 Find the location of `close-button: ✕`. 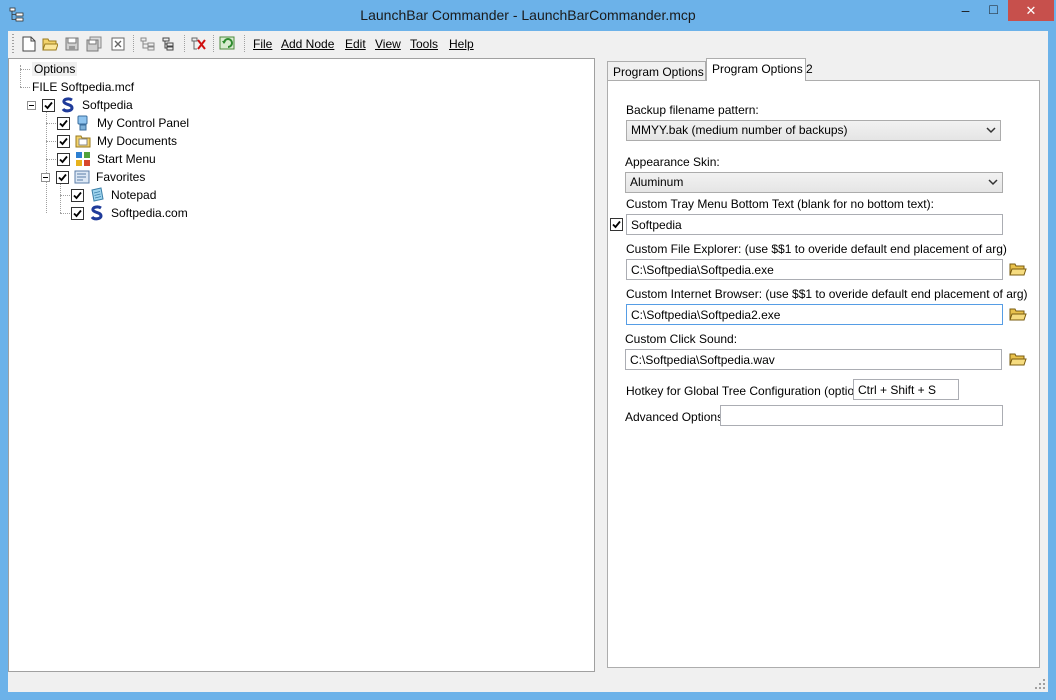

close-button: ✕ is located at coordinates (1031, 10).